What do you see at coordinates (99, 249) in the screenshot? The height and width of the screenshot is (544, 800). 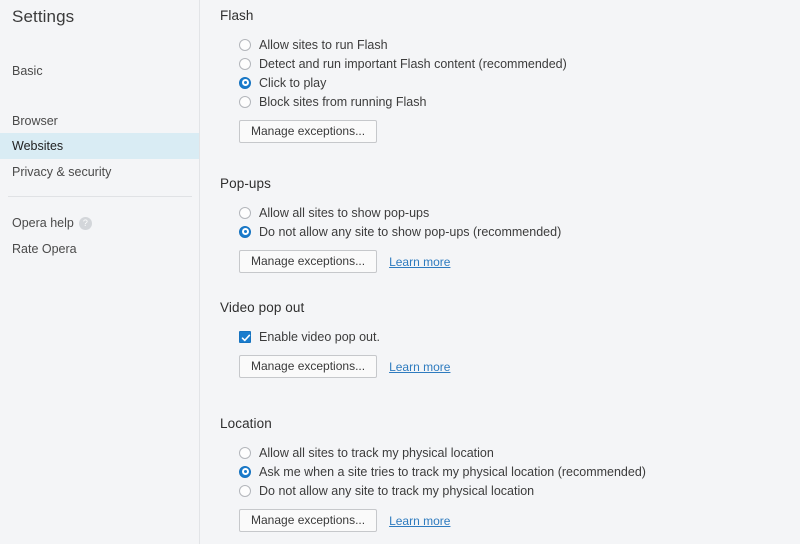 I see `sidebar-item-rate-opera: Rate Opera` at bounding box center [99, 249].